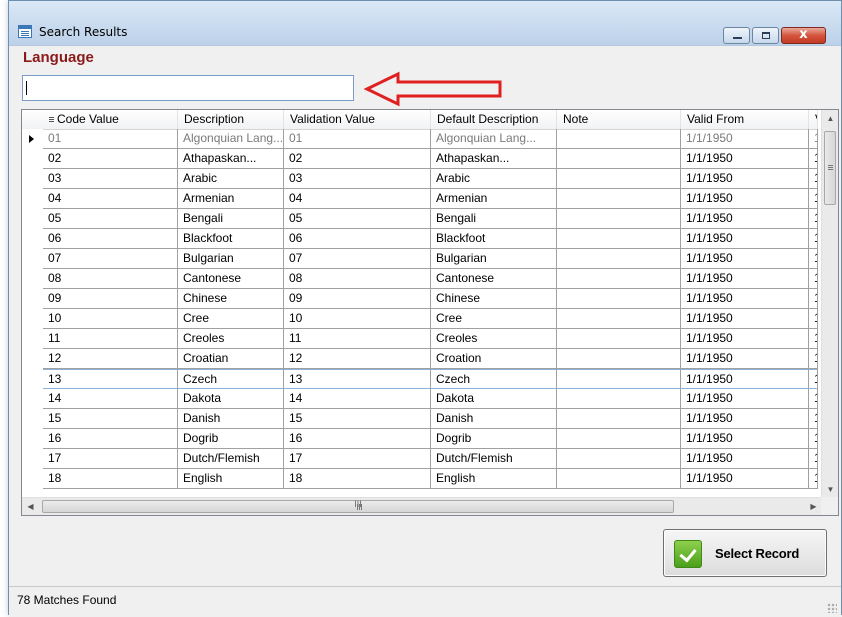  I want to click on column-header: Valid From, so click(745, 119).